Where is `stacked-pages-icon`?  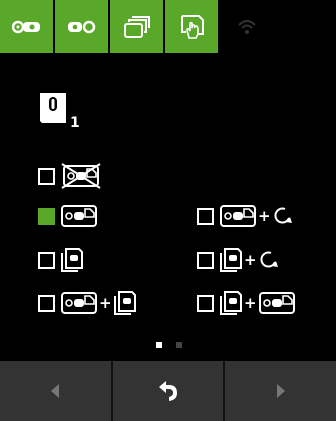
stacked-pages-icon is located at coordinates (136, 26).